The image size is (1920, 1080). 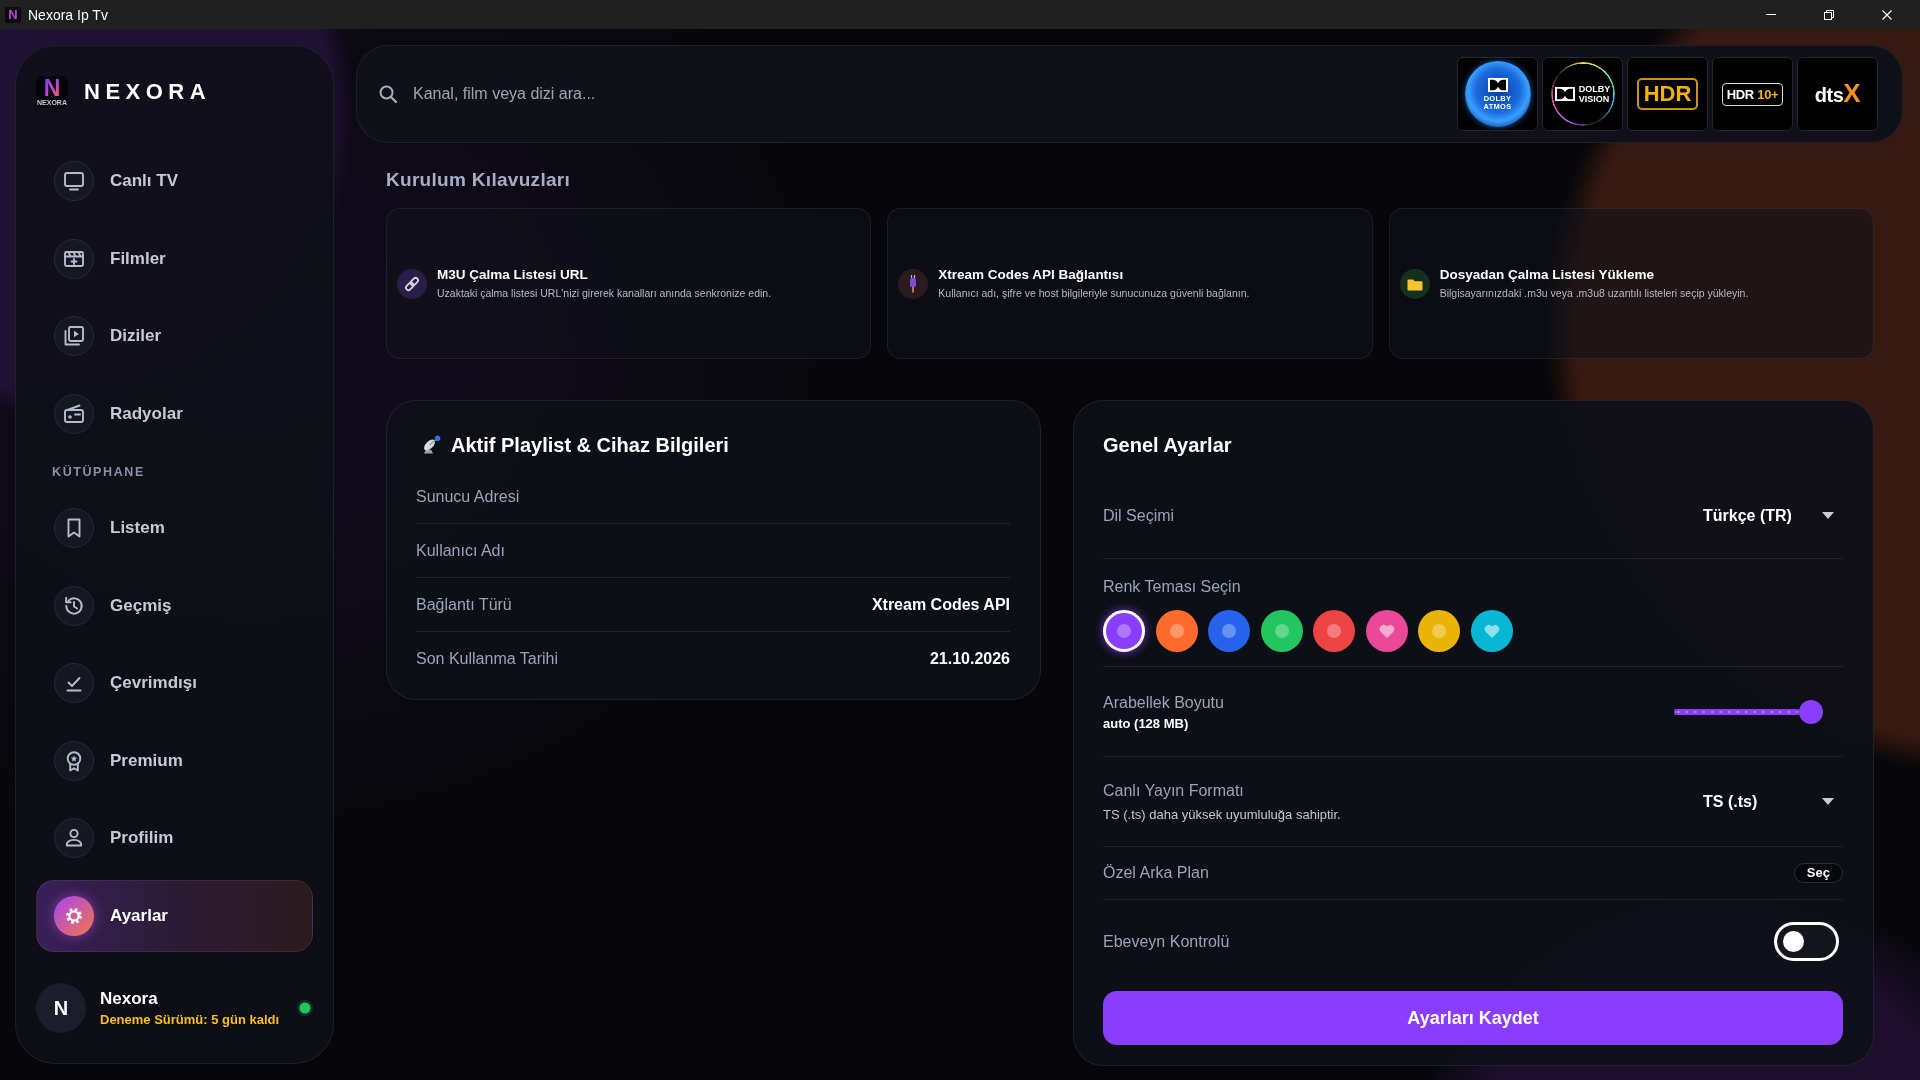 I want to click on link-icon, so click(x=412, y=283).